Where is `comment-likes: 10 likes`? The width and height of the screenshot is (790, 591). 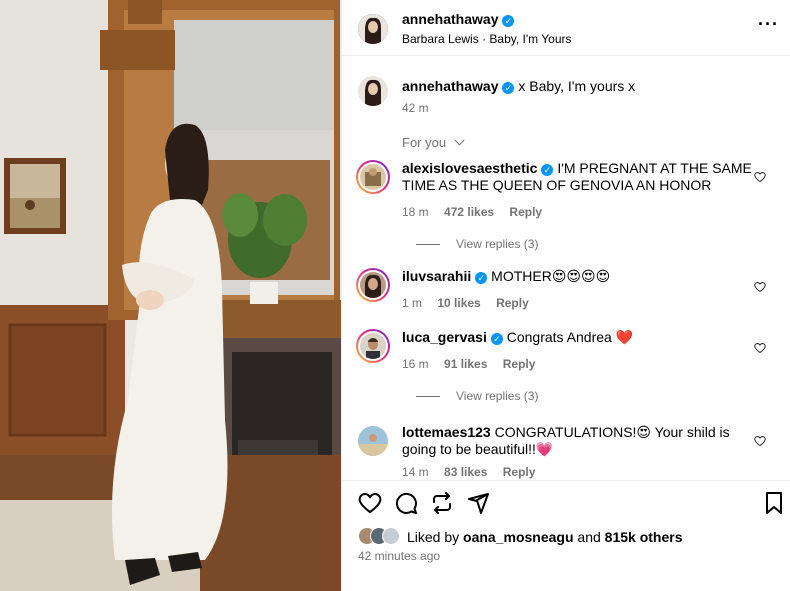
comment-likes: 10 likes is located at coordinates (458, 303).